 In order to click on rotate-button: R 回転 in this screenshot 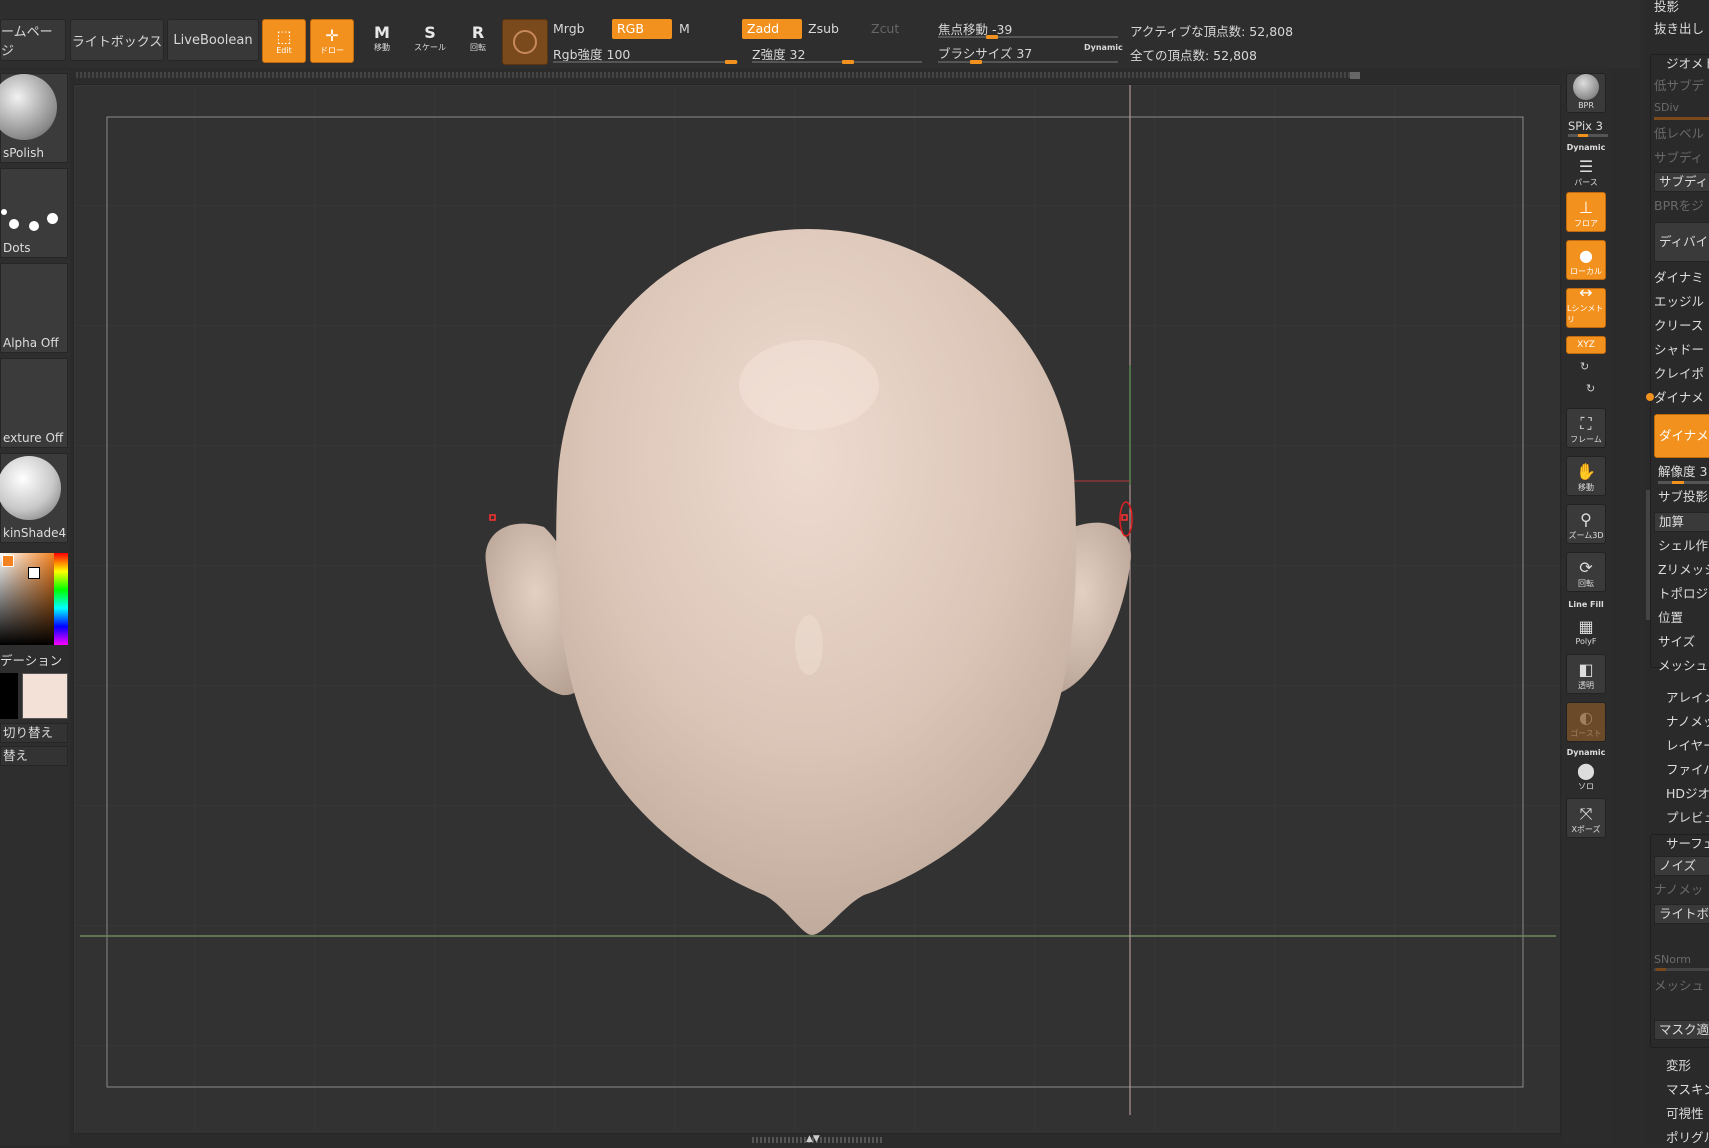, I will do `click(478, 43)`.